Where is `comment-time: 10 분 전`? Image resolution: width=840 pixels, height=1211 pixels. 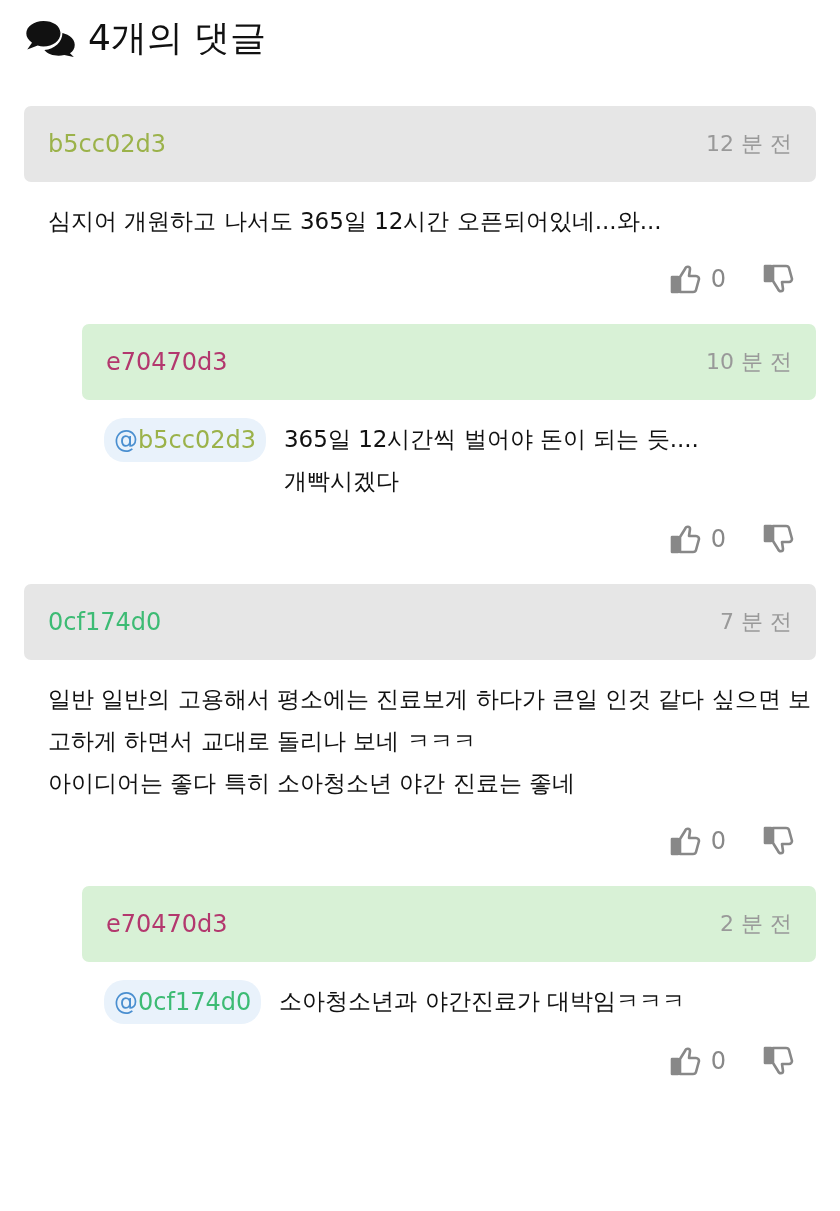
comment-time: 10 분 전 is located at coordinates (749, 362).